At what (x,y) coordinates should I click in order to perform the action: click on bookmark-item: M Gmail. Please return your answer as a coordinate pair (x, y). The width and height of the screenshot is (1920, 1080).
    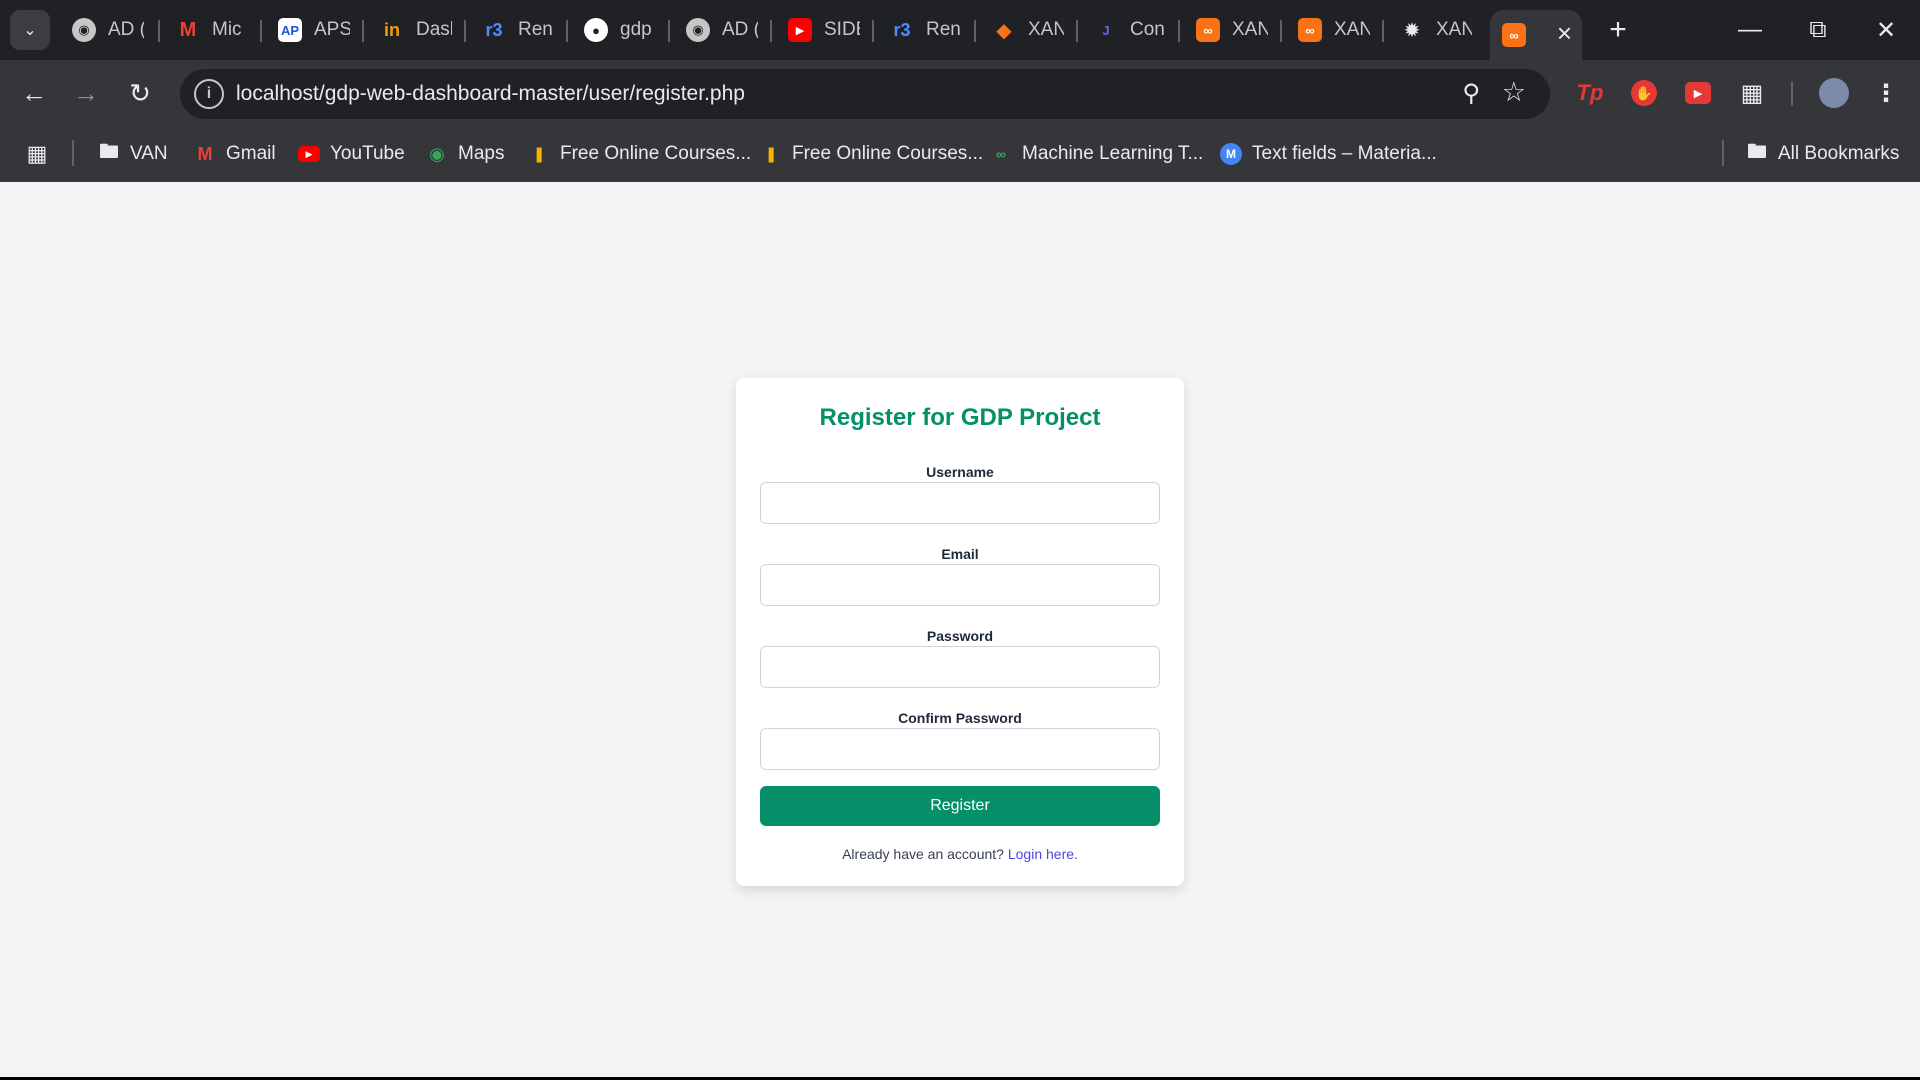
    Looking at the image, I should click on (235, 154).